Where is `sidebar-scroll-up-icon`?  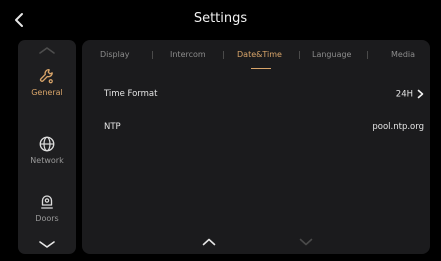 sidebar-scroll-up-icon is located at coordinates (47, 50).